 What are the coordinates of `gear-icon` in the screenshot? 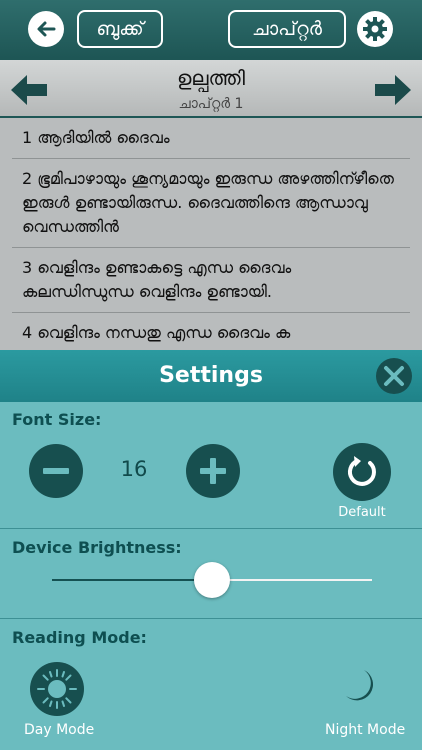 It's located at (375, 29).